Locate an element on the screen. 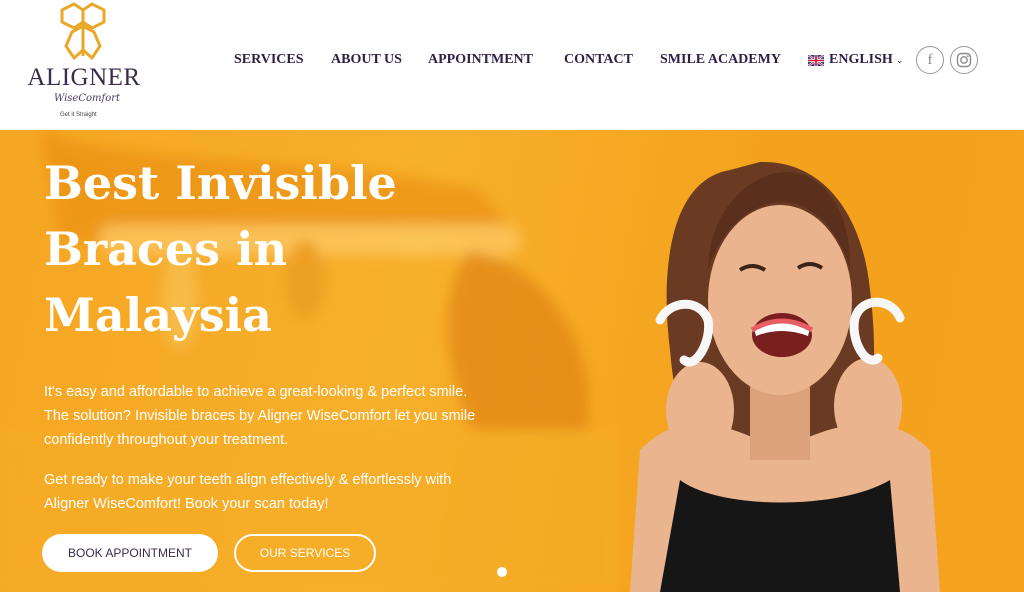 Image resolution: width=1024 pixels, height=592 pixels. book-appointment-button: BOOK APPOINTMENT is located at coordinates (130, 553).